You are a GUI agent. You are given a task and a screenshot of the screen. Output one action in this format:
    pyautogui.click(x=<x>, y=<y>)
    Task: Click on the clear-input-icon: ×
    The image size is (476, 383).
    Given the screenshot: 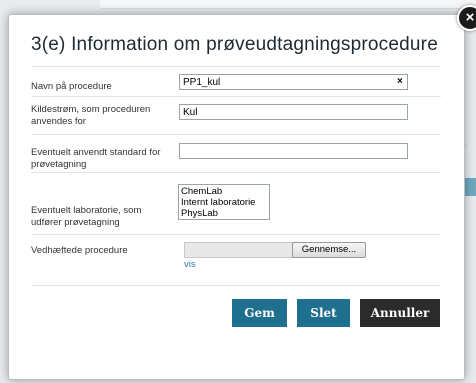 What is the action you would take?
    pyautogui.click(x=400, y=81)
    